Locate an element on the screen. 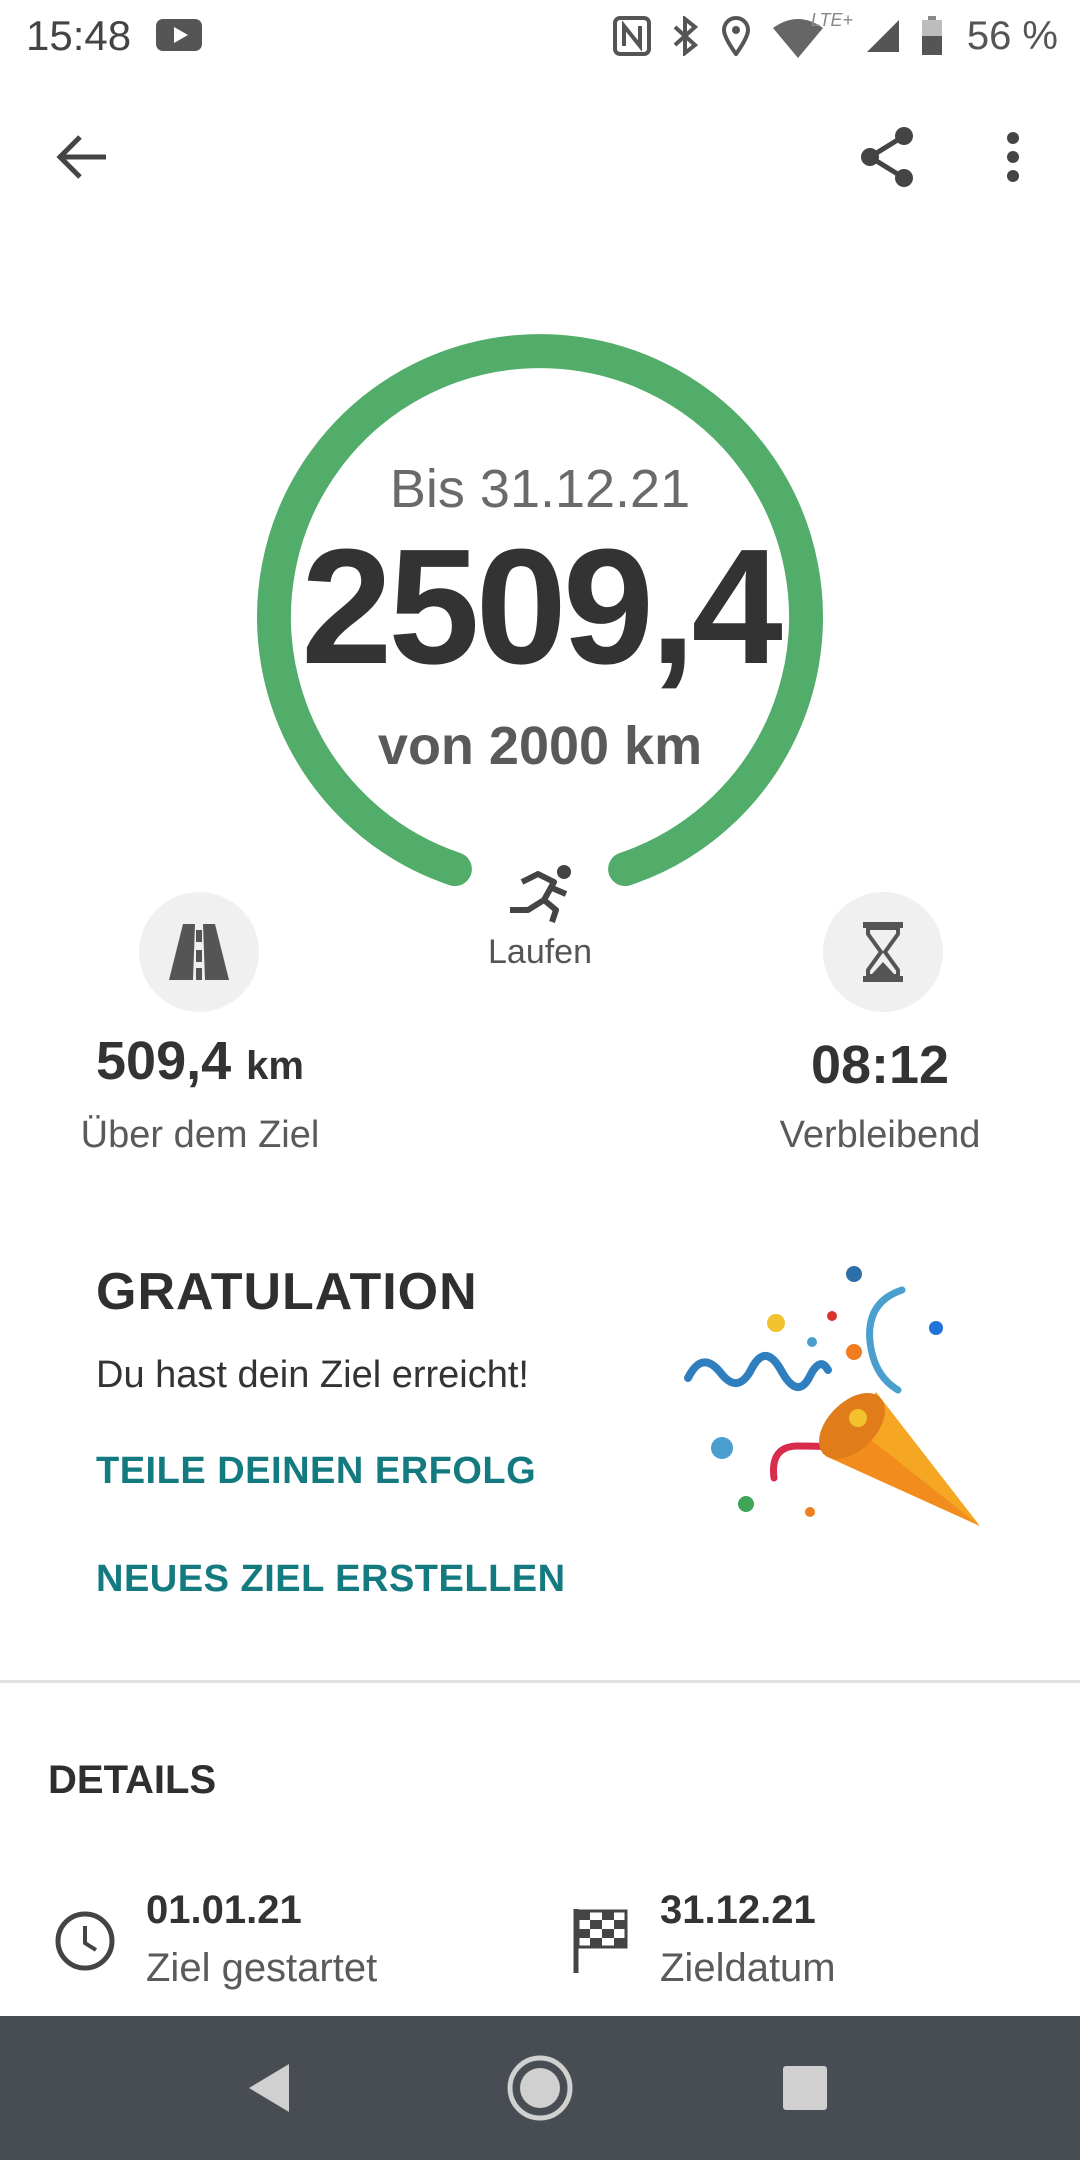  over-goal-label: Über dem Ziel is located at coordinates (200, 1135).